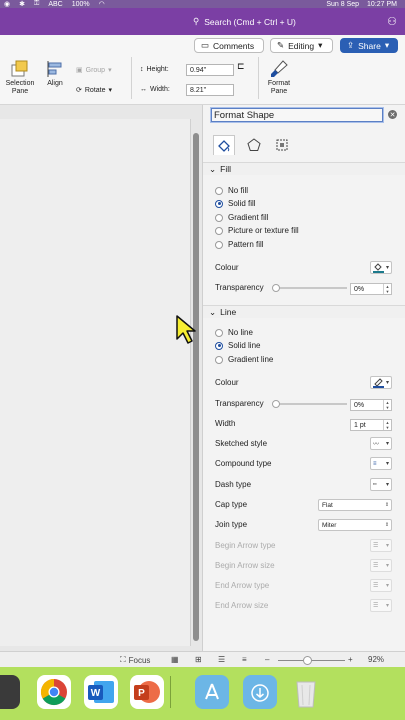  Describe the element at coordinates (254, 145) in the screenshot. I see `tab-effects` at that location.